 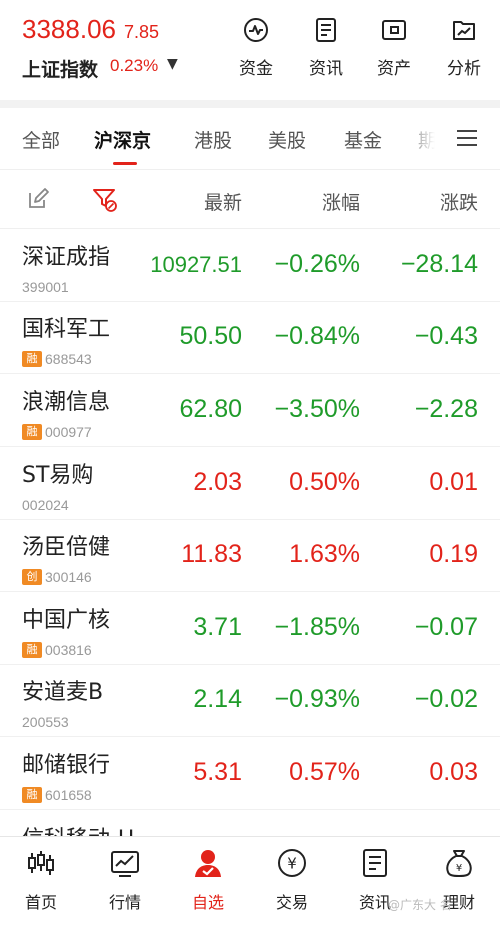 What do you see at coordinates (66, 329) in the screenshot?
I see `stock-name: 国科军工` at bounding box center [66, 329].